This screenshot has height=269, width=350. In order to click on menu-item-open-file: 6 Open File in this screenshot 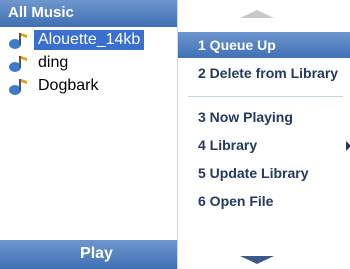, I will do `click(264, 201)`.